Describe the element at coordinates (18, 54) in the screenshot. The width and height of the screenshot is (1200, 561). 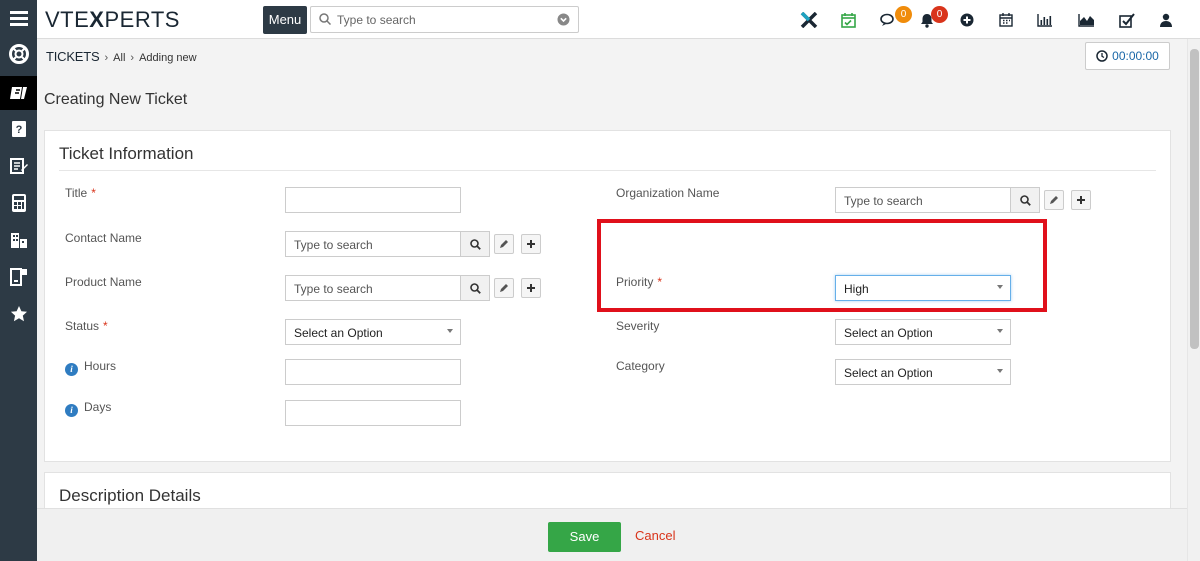
I see `support-lifebuoy-icon` at that location.